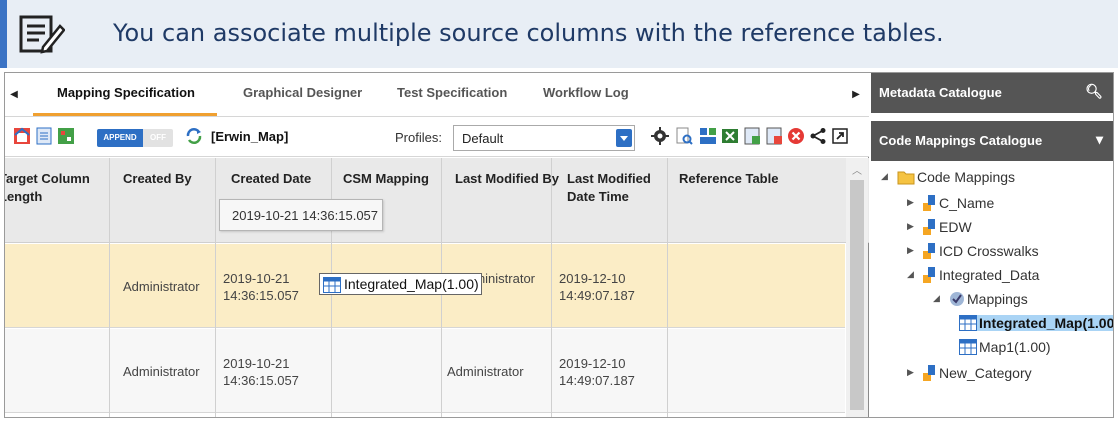  I want to click on scroll-up-icon: ︿, so click(857, 169).